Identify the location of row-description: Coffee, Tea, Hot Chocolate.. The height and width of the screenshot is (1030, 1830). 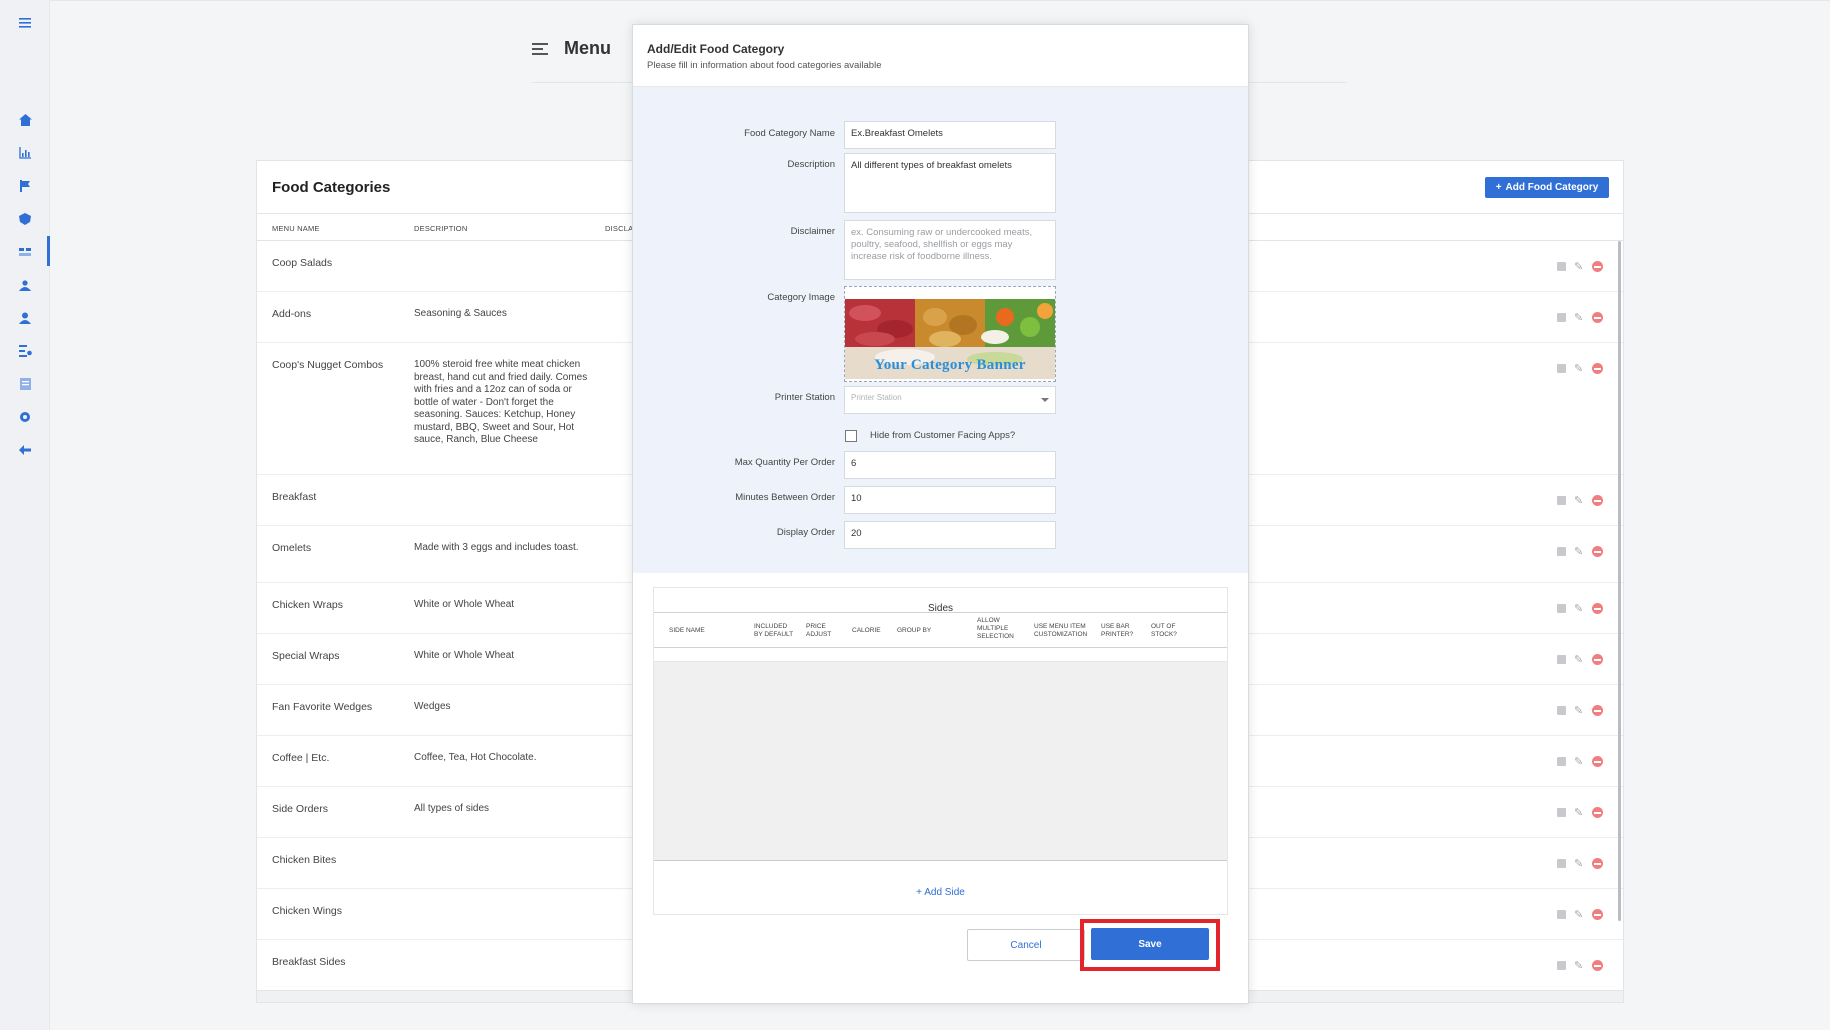
(475, 757).